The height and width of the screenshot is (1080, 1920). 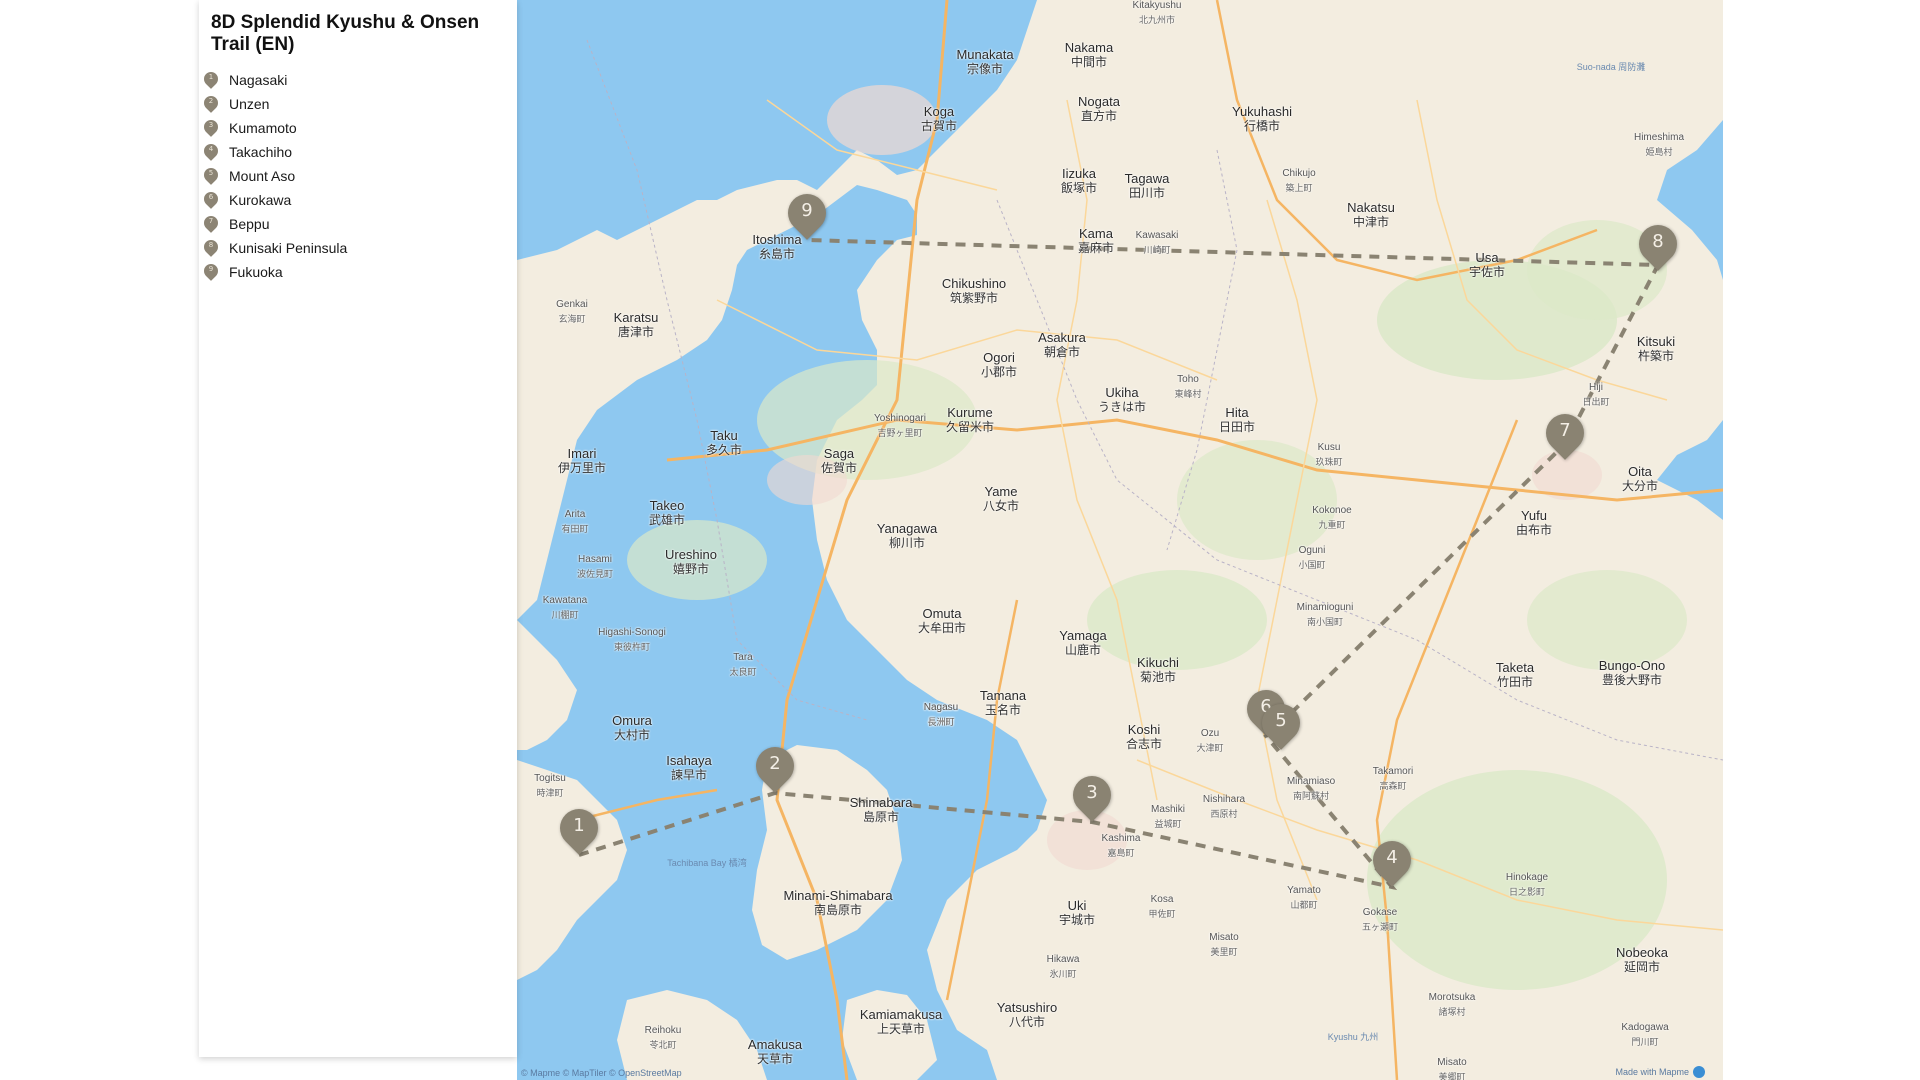 What do you see at coordinates (985, 61) in the screenshot?
I see `city-label: Munakata 宗像市` at bounding box center [985, 61].